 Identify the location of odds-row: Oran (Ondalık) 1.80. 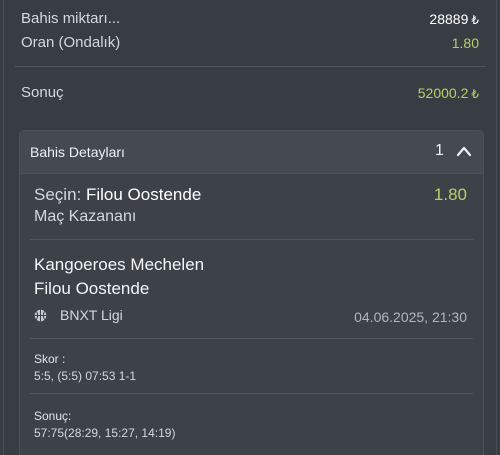
(250, 42).